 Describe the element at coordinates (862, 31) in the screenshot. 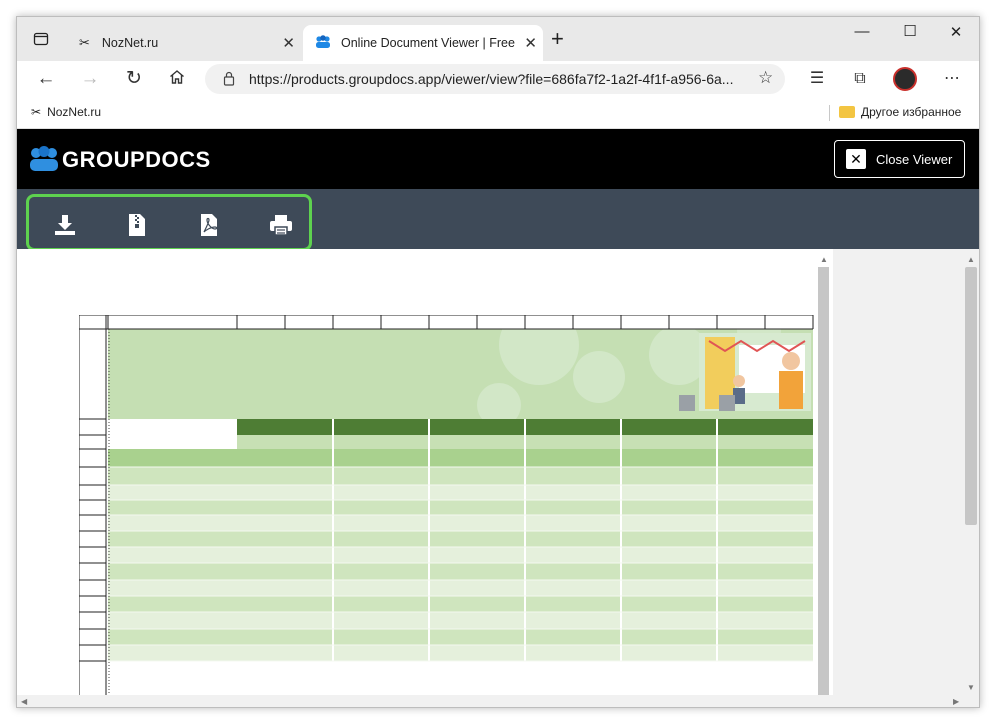

I see `minimize-icon: —` at that location.